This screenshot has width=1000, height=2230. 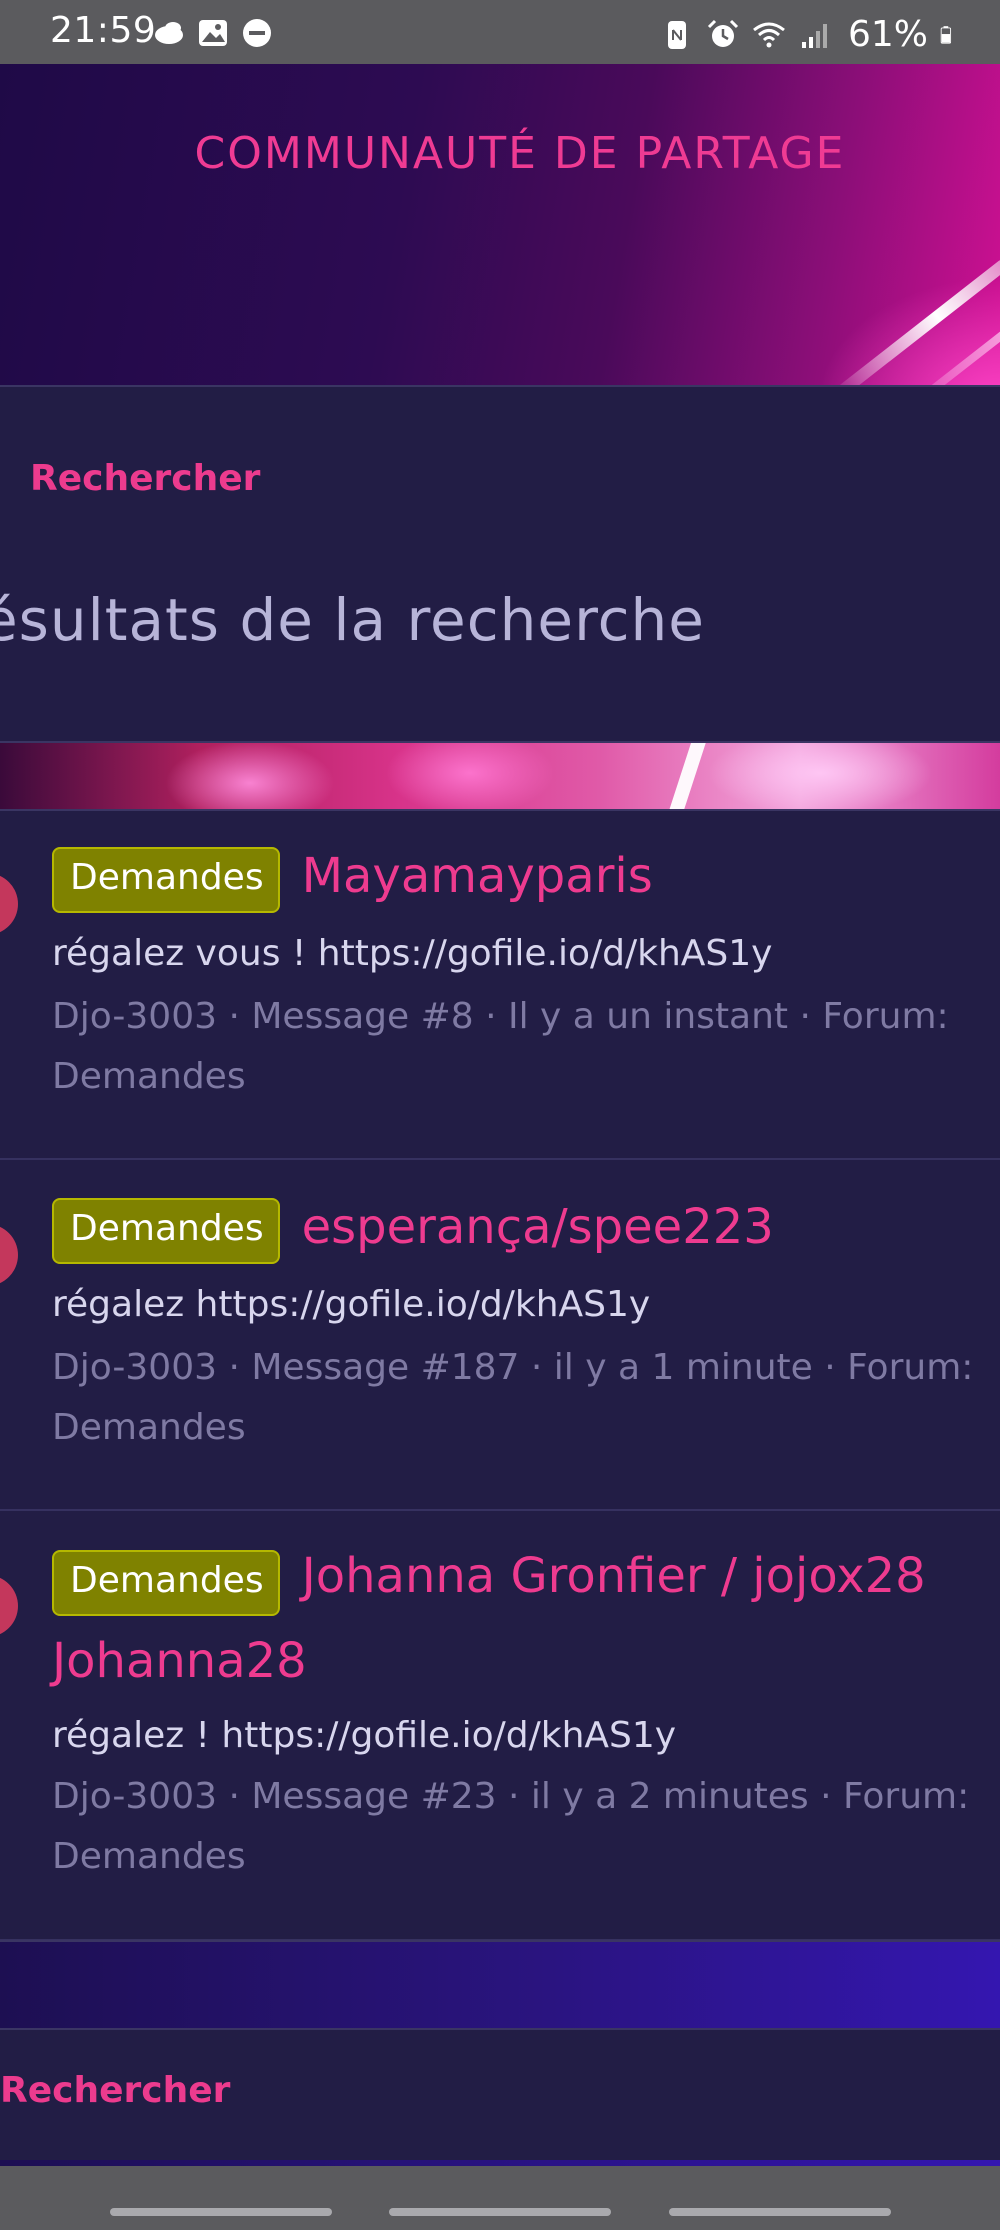 What do you see at coordinates (500, 225) in the screenshot?
I see `header-banner: COMMUNAUTÉ DE PARTAGE` at bounding box center [500, 225].